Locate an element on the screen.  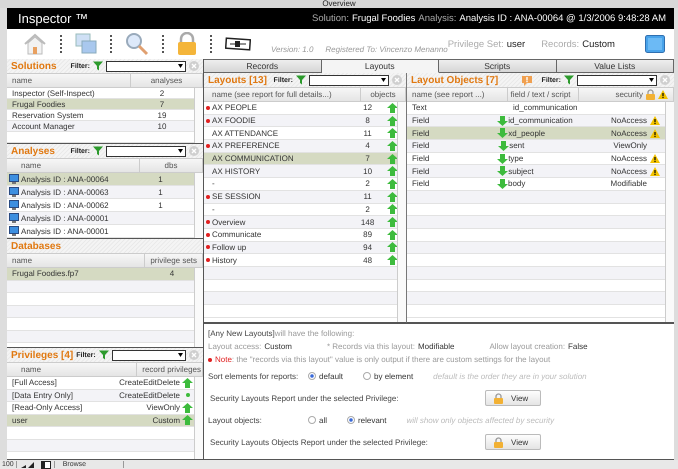
table-row: Frugal Foodies.fp7 4 is located at coordinates (100, 274).